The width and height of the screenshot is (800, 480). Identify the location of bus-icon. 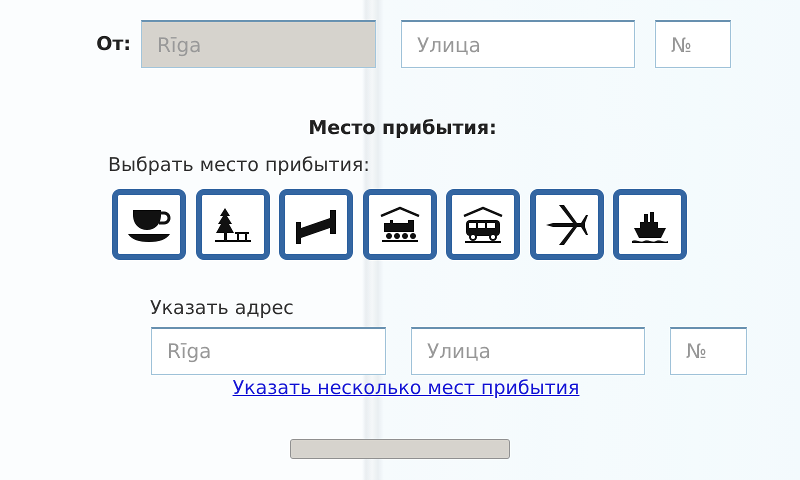
(483, 225).